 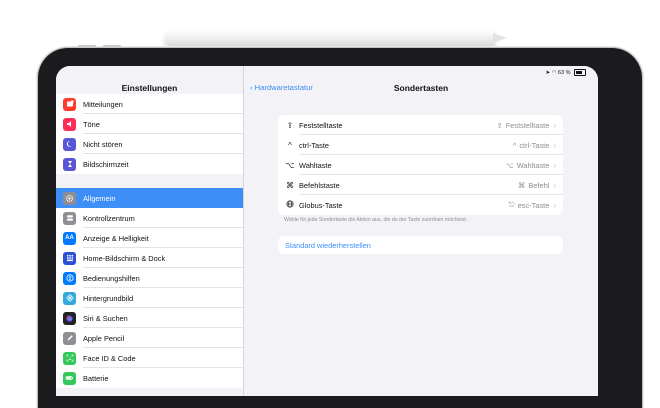 I want to click on wifi-icon: ◠, so click(x=554, y=72).